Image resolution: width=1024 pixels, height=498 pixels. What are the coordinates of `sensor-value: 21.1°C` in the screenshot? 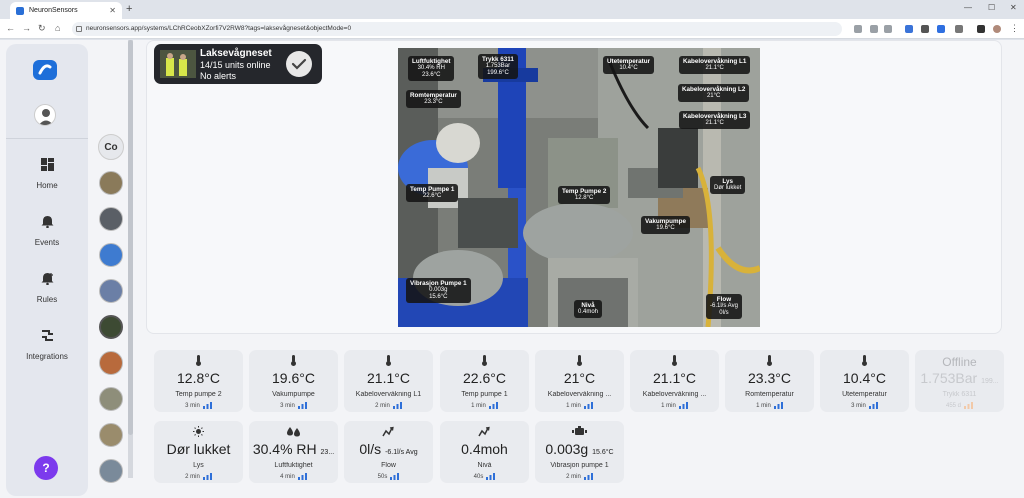 It's located at (674, 378).